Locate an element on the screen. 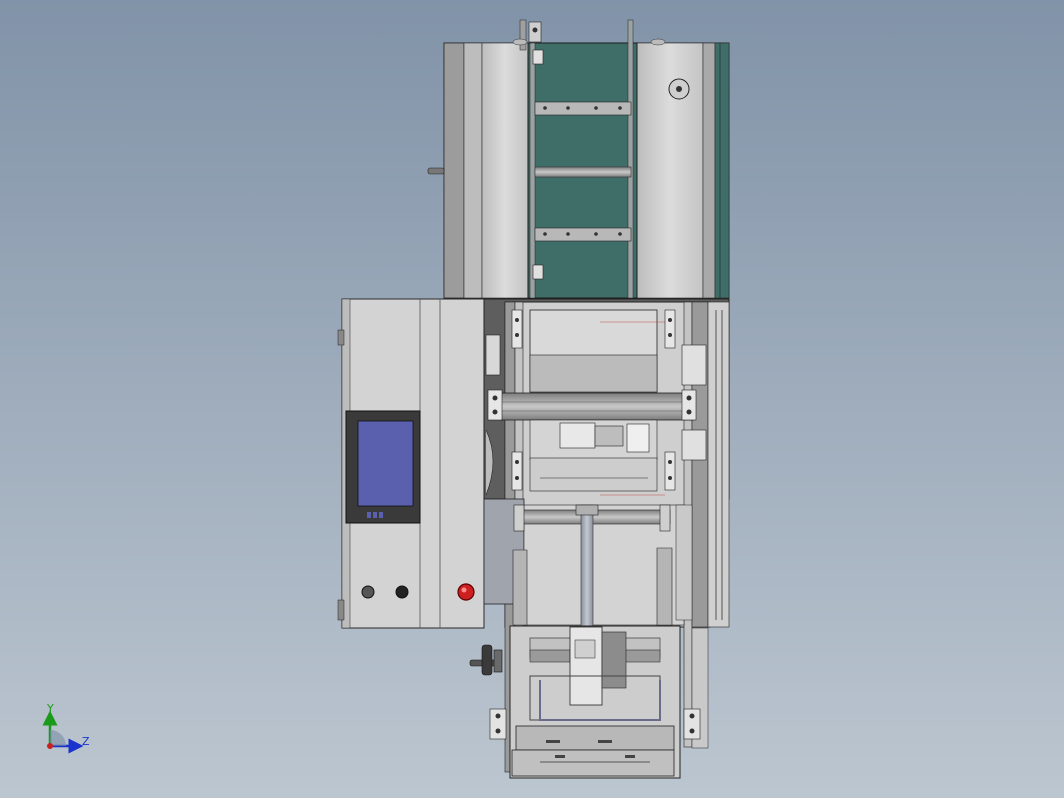 This screenshot has width=1064, height=798. axis-triad: Y Z is located at coordinates (66, 728).